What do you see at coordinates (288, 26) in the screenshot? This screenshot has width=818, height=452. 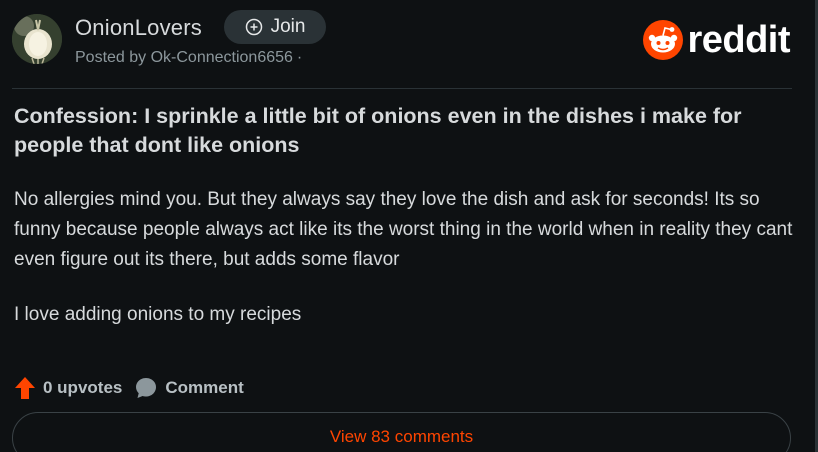 I see `join-label: Join` at bounding box center [288, 26].